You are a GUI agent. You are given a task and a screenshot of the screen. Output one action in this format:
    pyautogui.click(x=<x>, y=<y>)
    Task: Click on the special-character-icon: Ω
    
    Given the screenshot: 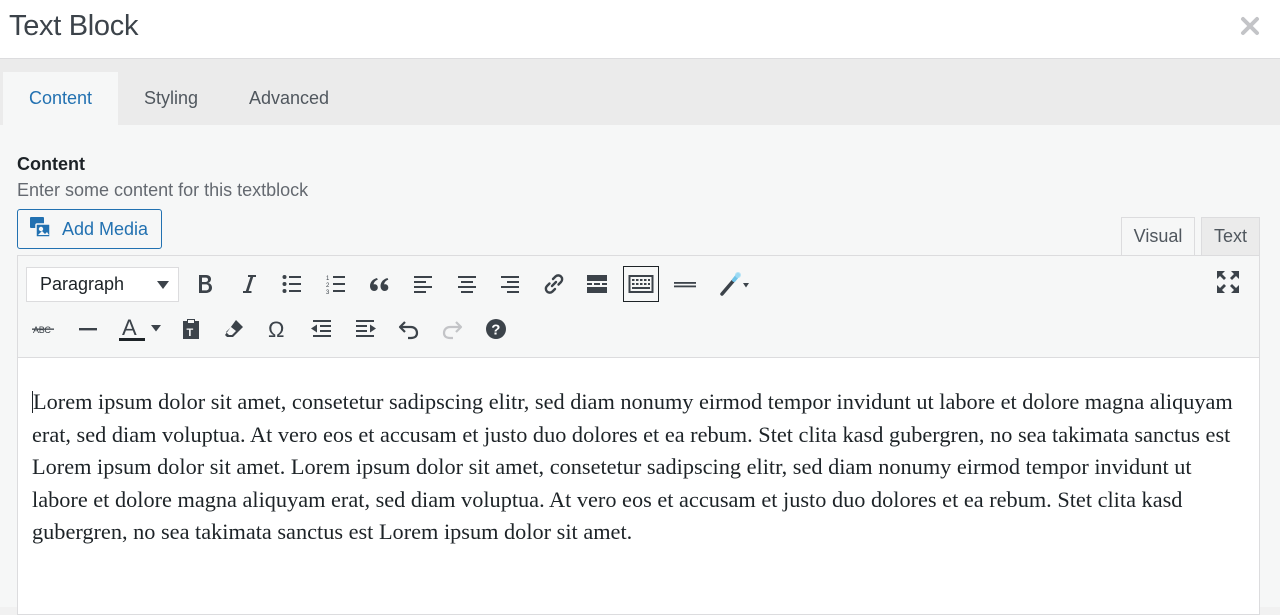 What is the action you would take?
    pyautogui.click(x=278, y=329)
    